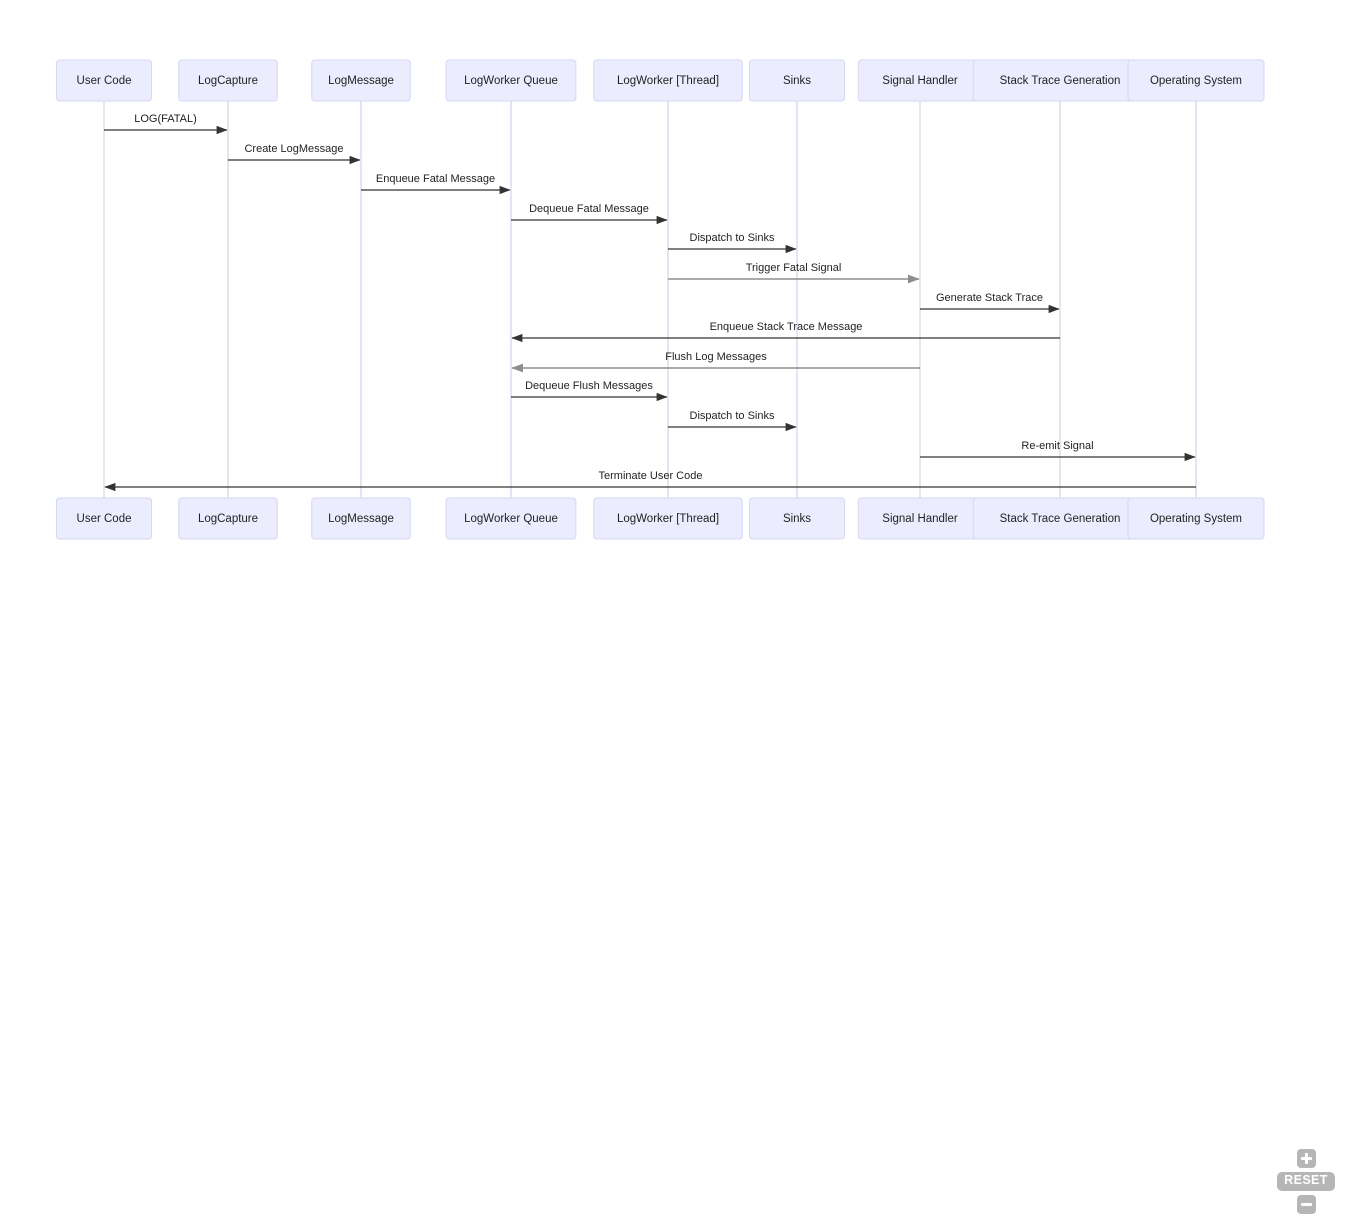 This screenshot has width=1347, height=1222. I want to click on actor-label-os-top: Operating System, so click(1196, 81).